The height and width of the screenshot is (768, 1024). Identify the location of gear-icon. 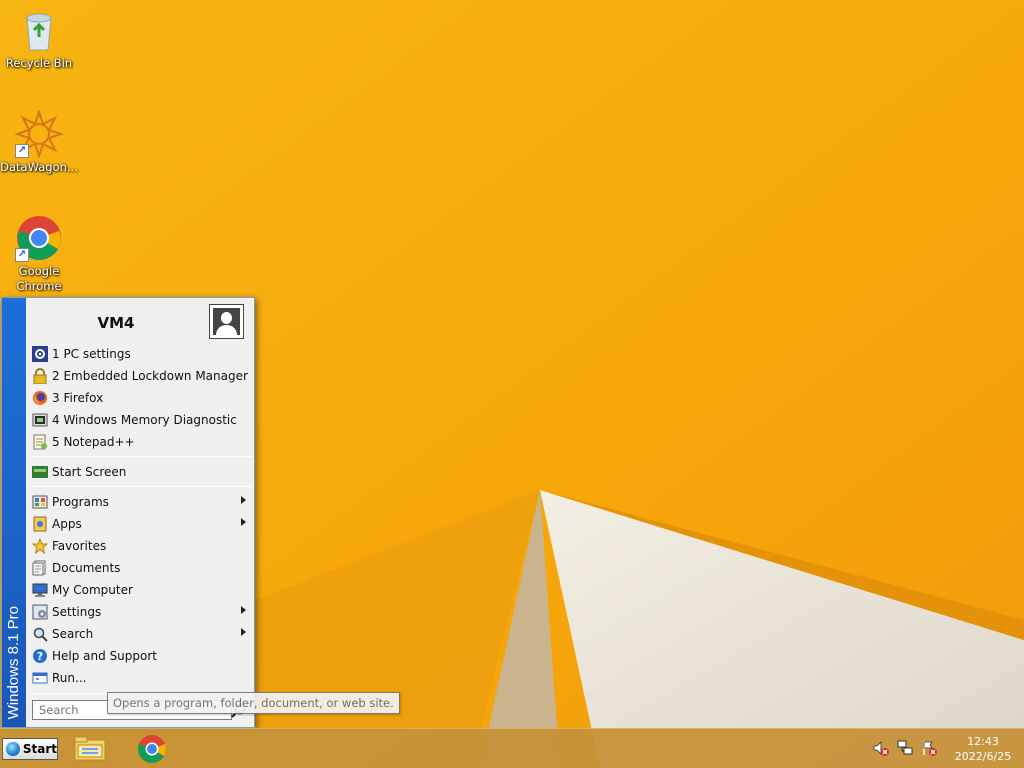
(40, 354).